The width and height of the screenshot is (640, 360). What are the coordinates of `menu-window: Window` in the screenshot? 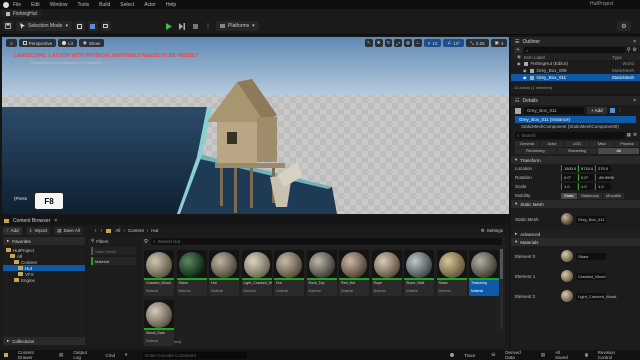 It's located at (59, 5).